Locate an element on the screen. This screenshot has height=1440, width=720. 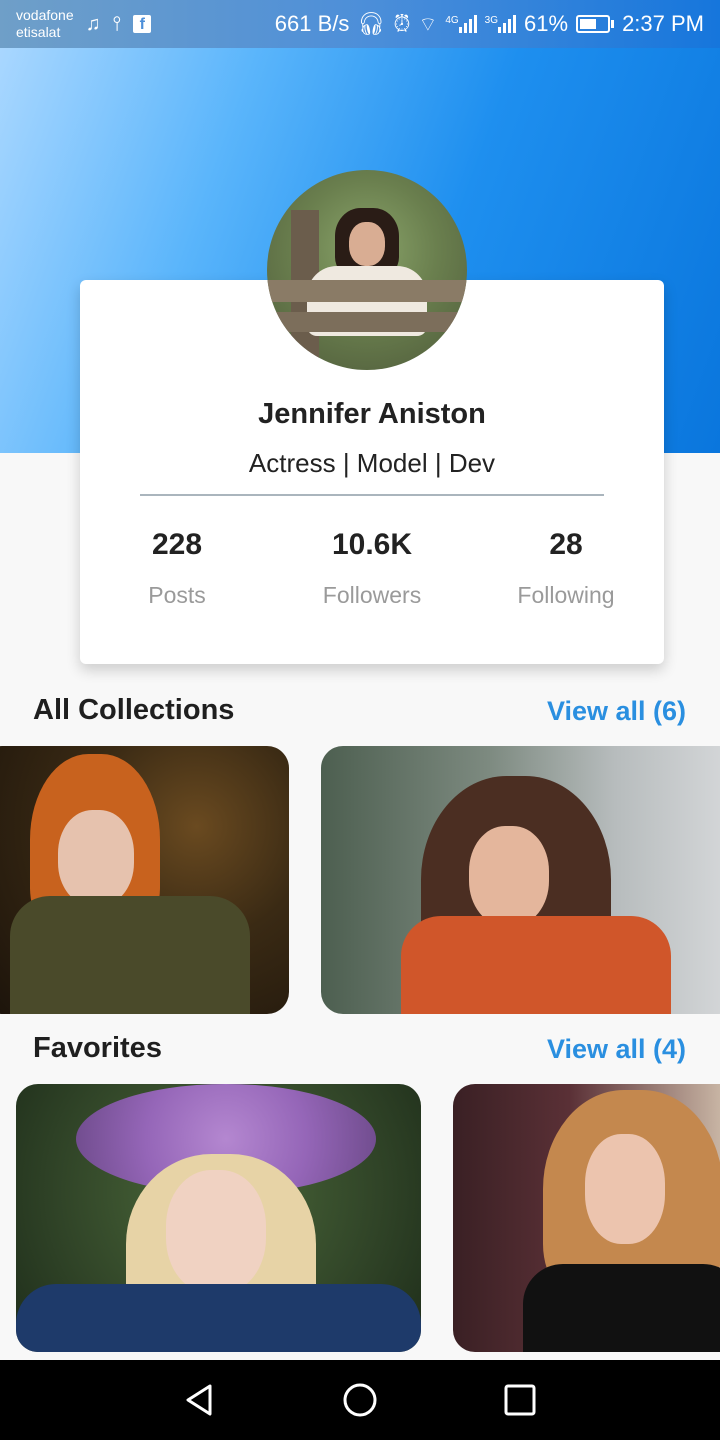
carrier-2: etisalat is located at coordinates (38, 32).